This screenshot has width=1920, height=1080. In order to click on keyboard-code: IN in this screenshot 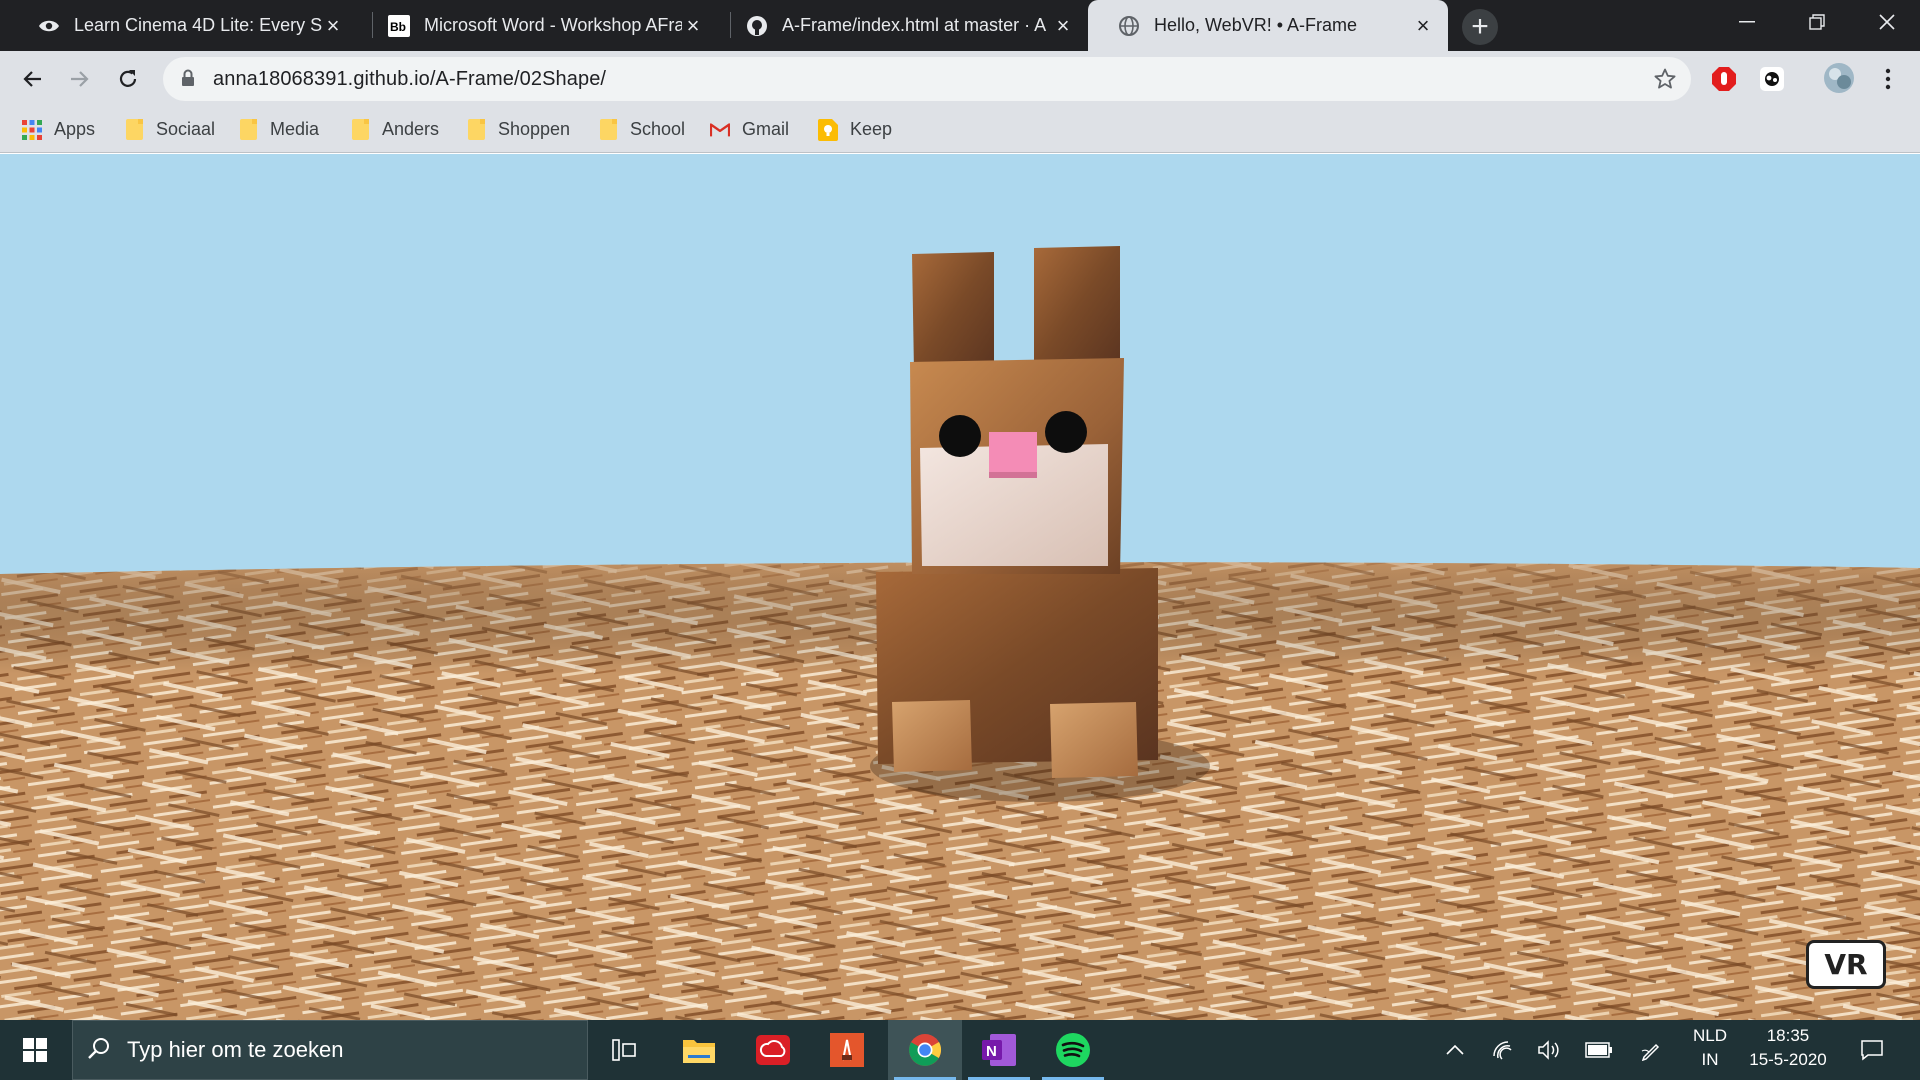, I will do `click(1710, 1059)`.